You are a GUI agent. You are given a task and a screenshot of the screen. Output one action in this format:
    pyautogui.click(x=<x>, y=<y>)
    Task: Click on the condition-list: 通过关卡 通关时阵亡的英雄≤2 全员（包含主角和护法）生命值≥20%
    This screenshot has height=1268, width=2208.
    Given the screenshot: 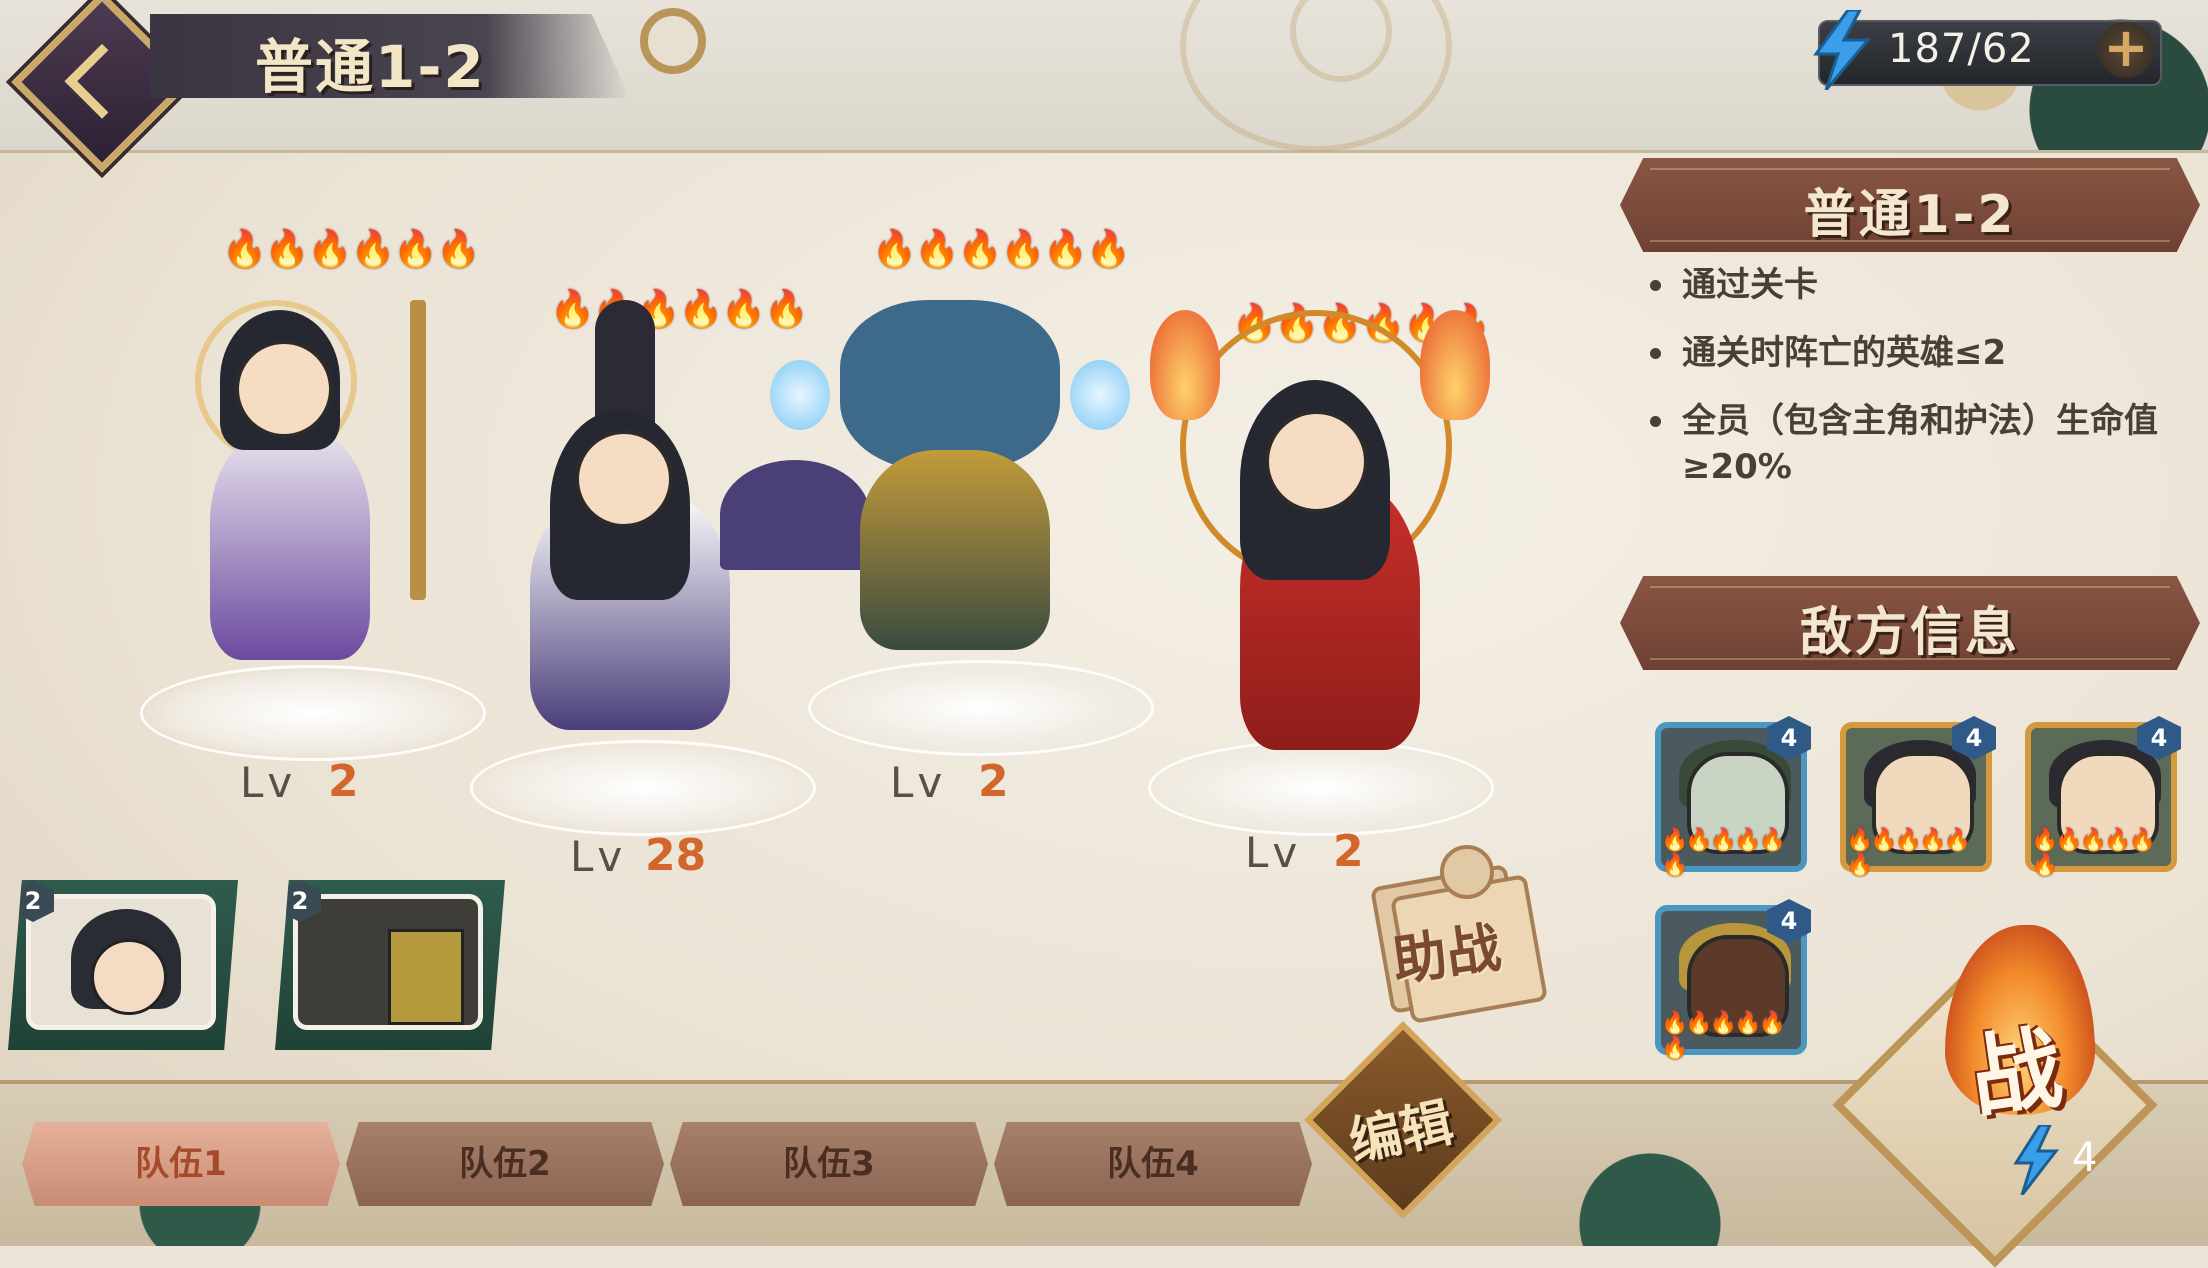 What is the action you would take?
    pyautogui.click(x=1910, y=387)
    